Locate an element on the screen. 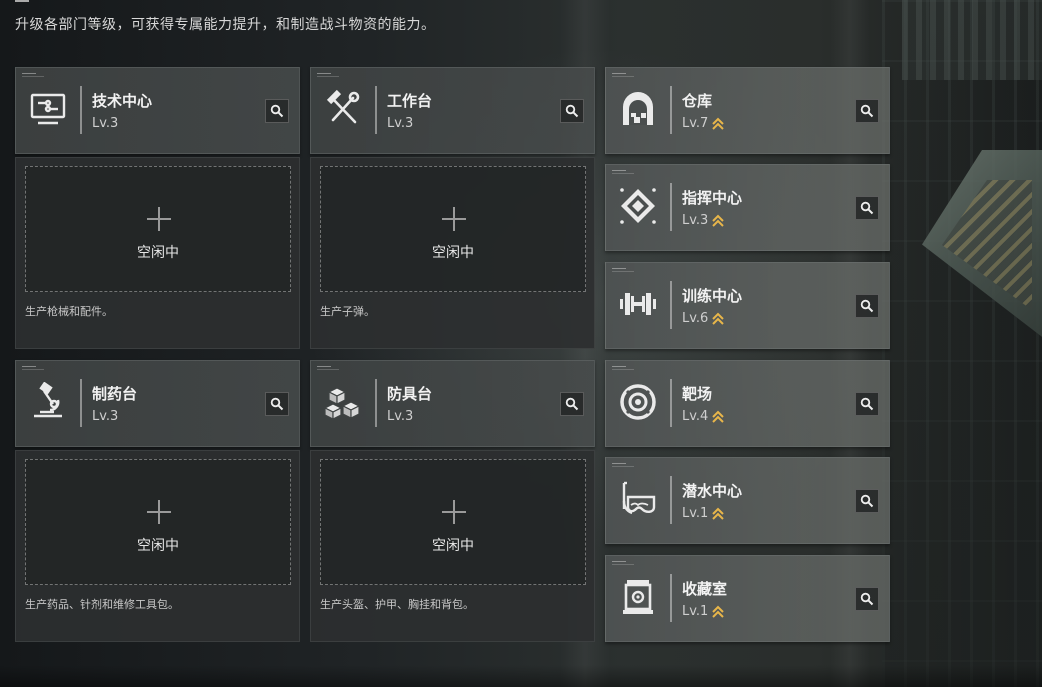  department-name: 技术中心 is located at coordinates (122, 101).